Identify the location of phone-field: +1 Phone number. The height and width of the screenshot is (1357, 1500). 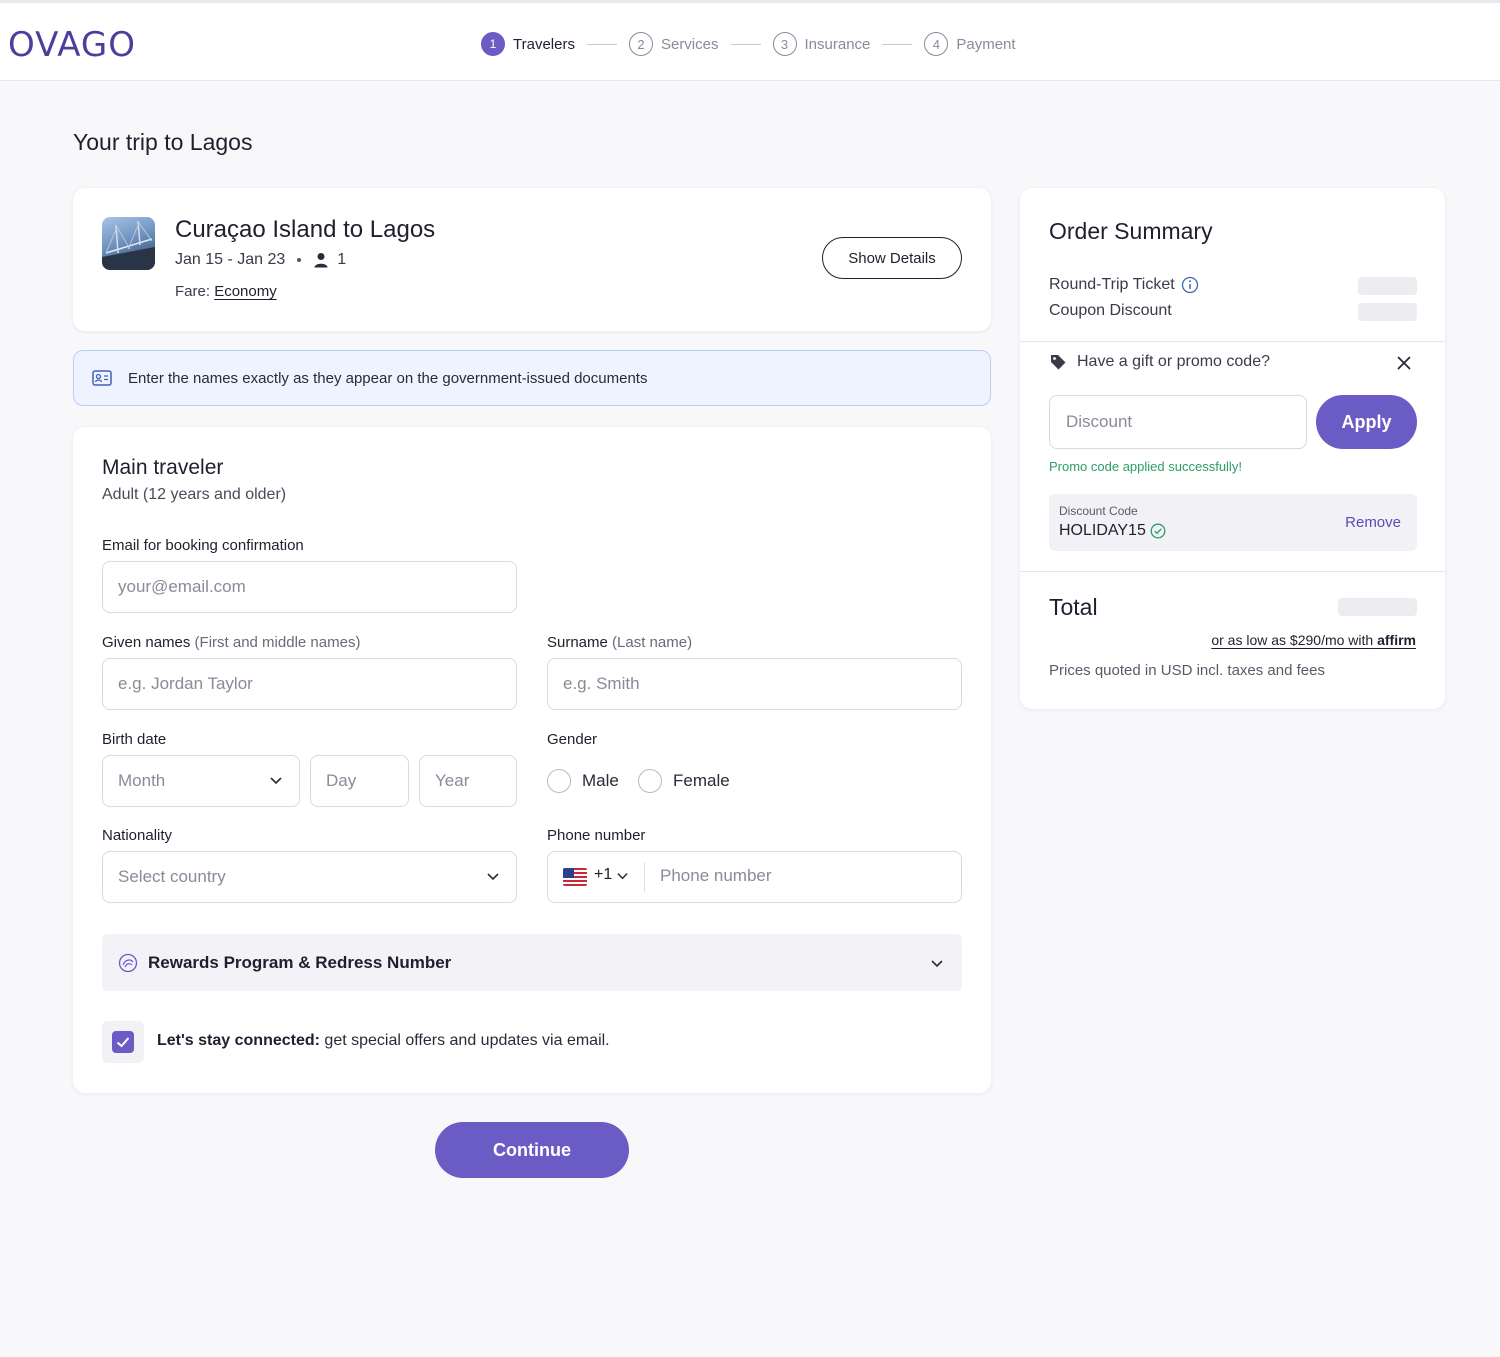
(754, 877).